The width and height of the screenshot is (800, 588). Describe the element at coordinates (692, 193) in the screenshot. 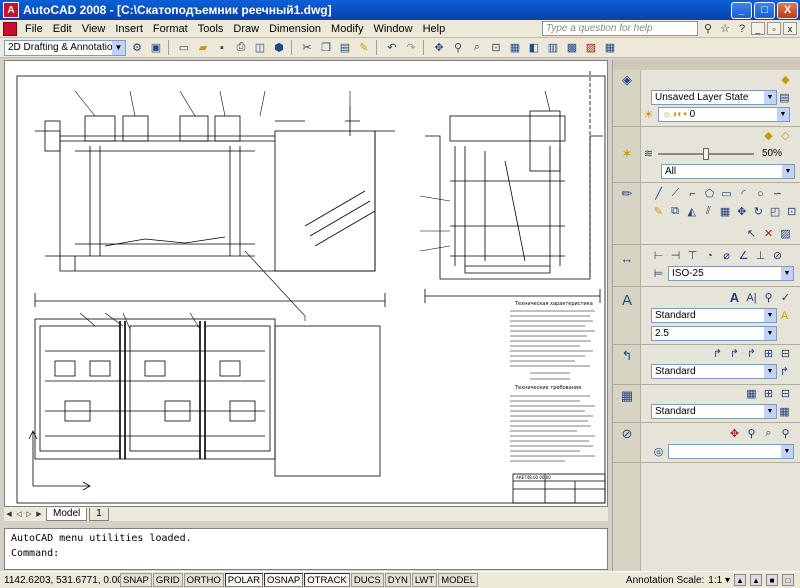

I see `polyline-tool-icon: ⌐` at that location.